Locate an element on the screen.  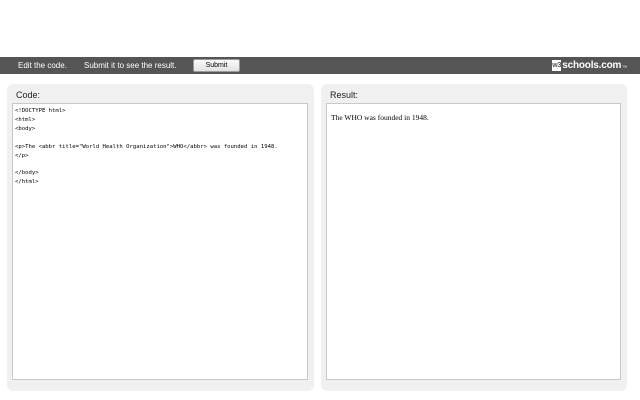
code-line: </body> is located at coordinates (27, 173).